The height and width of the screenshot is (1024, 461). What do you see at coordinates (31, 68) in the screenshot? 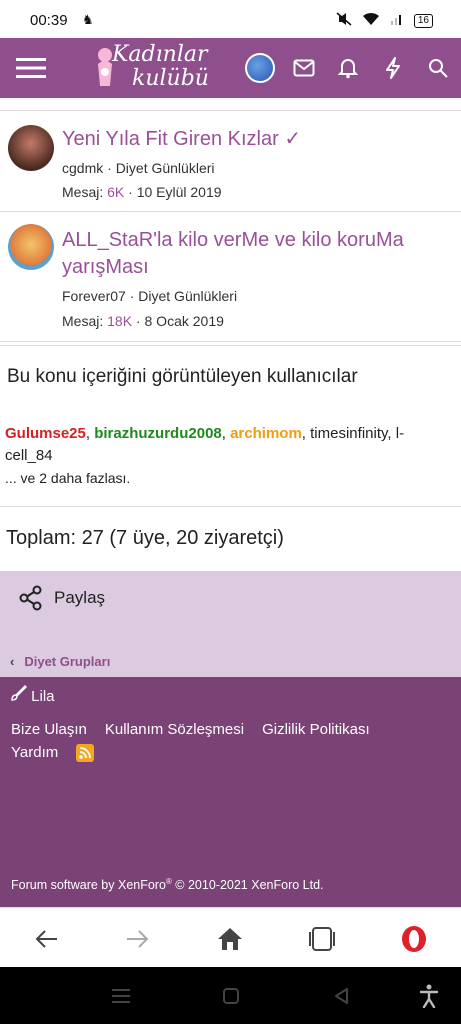
I see `menu-icon` at bounding box center [31, 68].